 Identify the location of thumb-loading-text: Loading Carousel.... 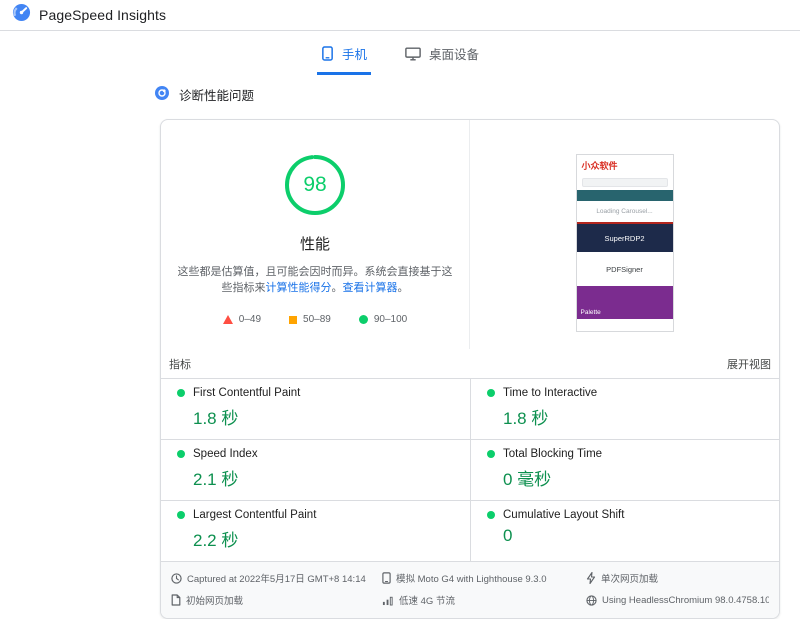
(624, 211).